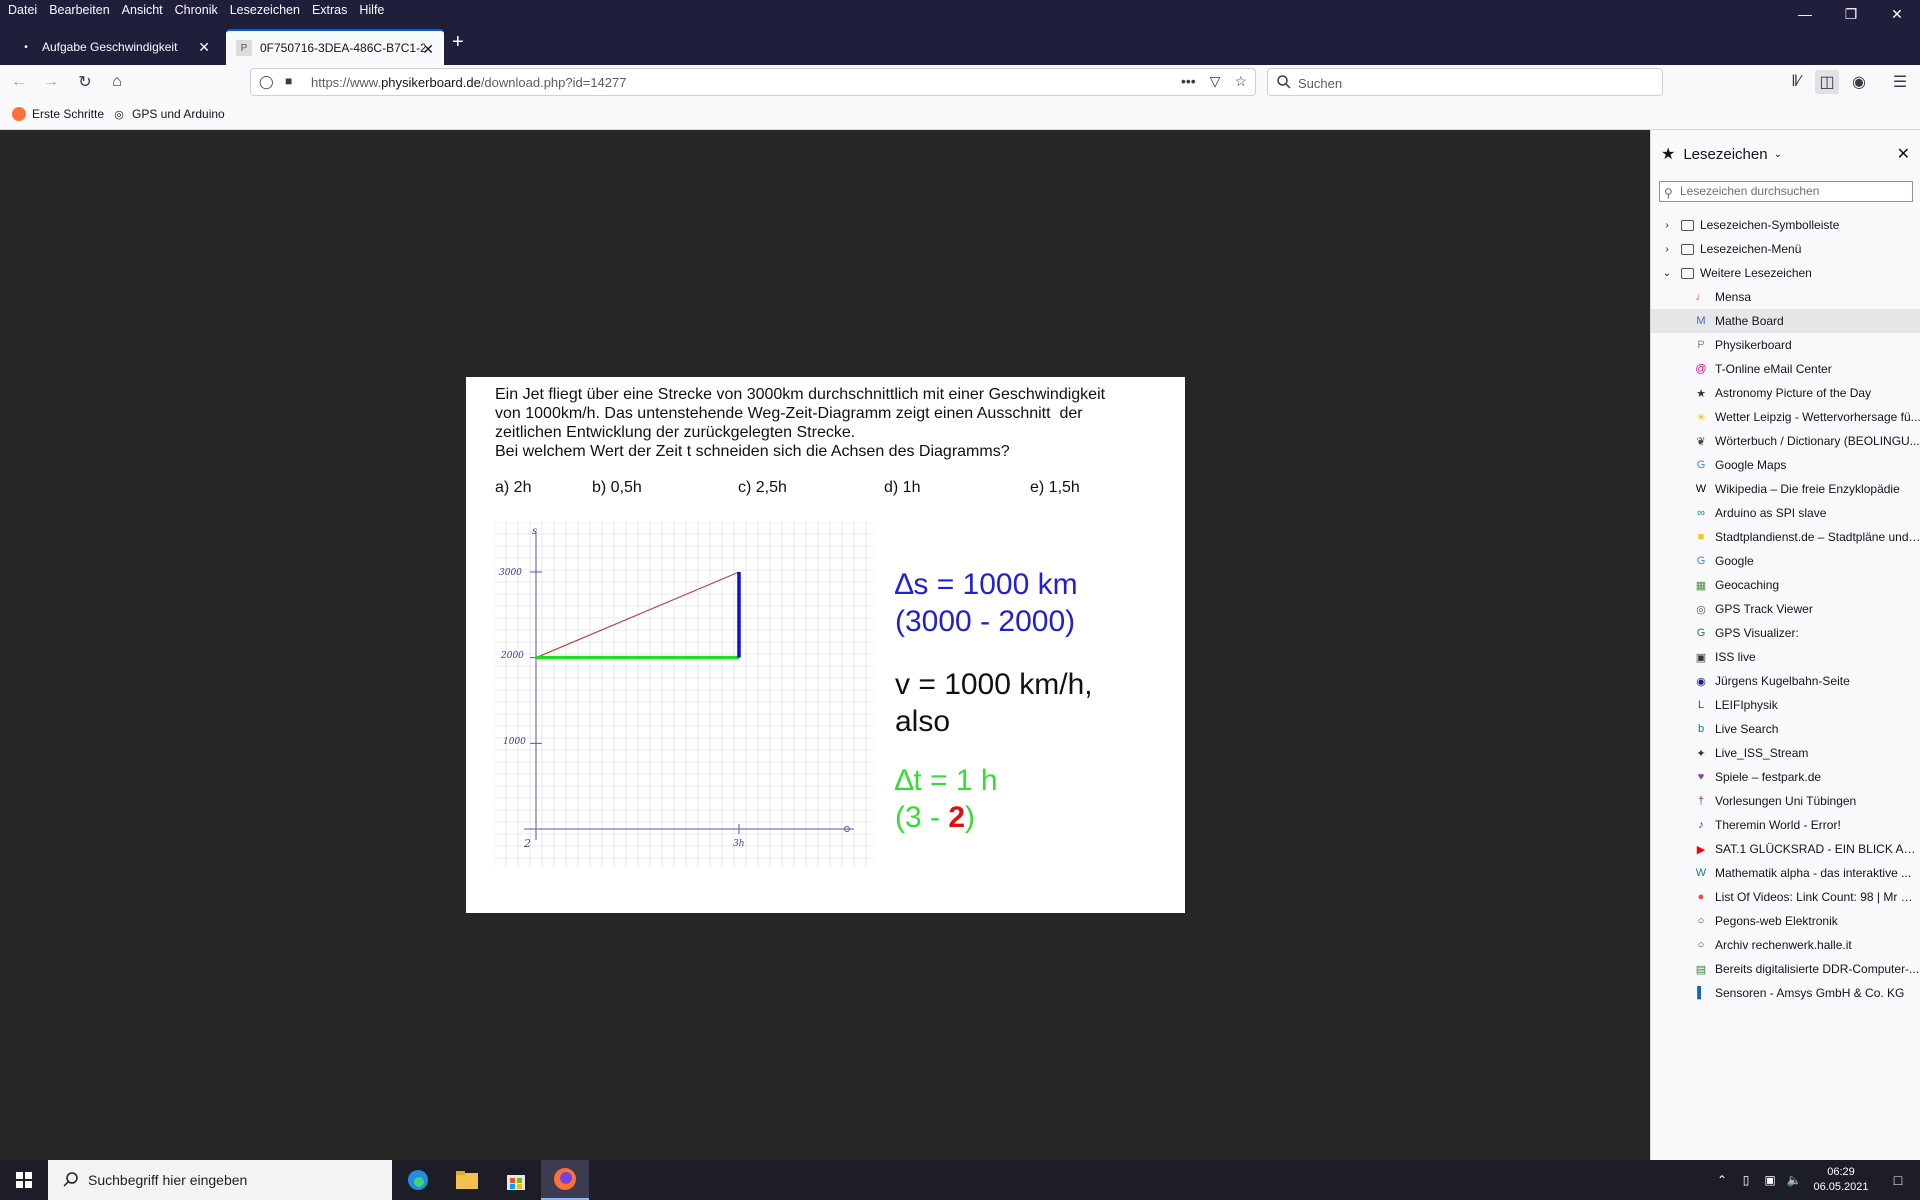 The image size is (1920, 1200). I want to click on clock: 06:29 06.05.2021, so click(1841, 1180).